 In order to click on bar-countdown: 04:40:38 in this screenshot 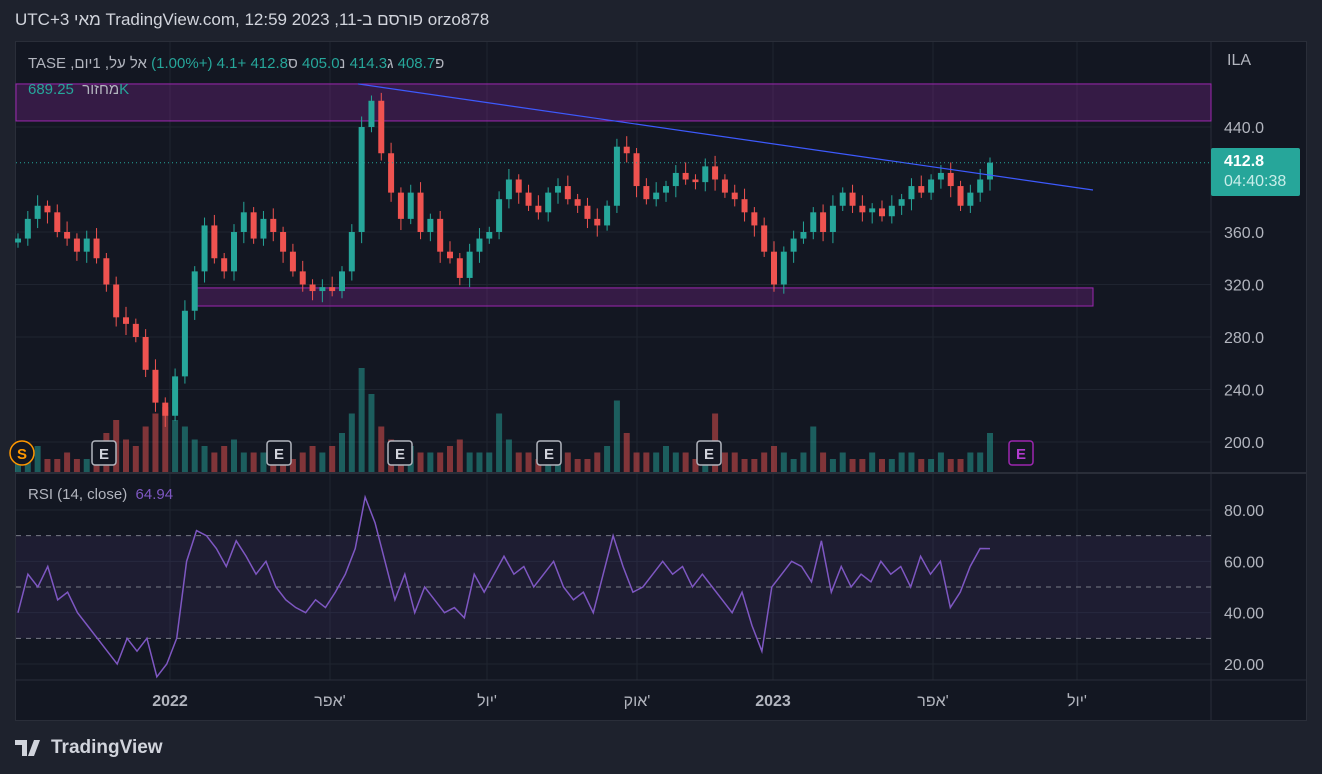, I will do `click(1255, 181)`.